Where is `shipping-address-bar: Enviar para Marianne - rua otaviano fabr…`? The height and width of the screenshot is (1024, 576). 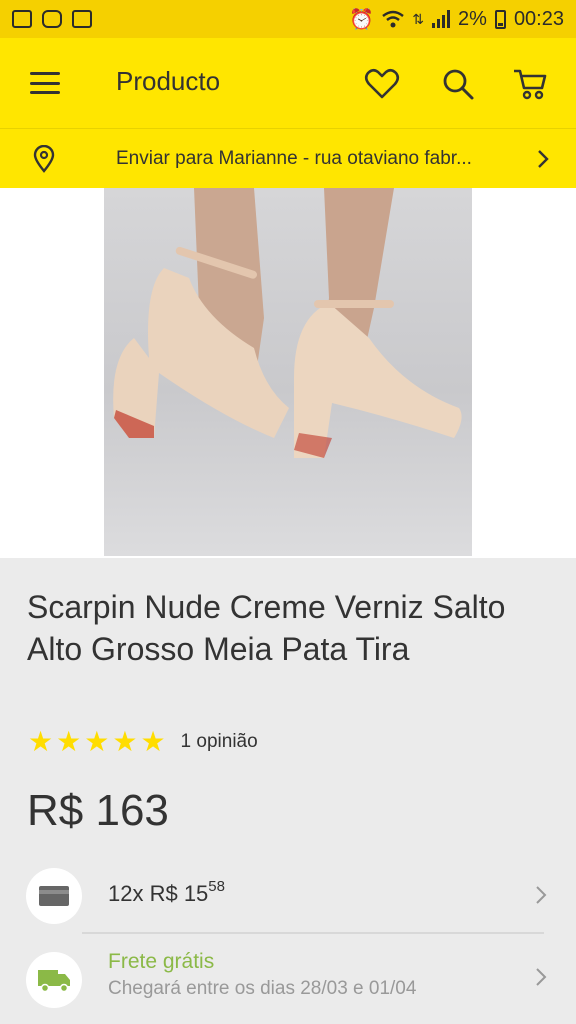 shipping-address-bar: Enviar para Marianne - rua otaviano fabr… is located at coordinates (288, 158).